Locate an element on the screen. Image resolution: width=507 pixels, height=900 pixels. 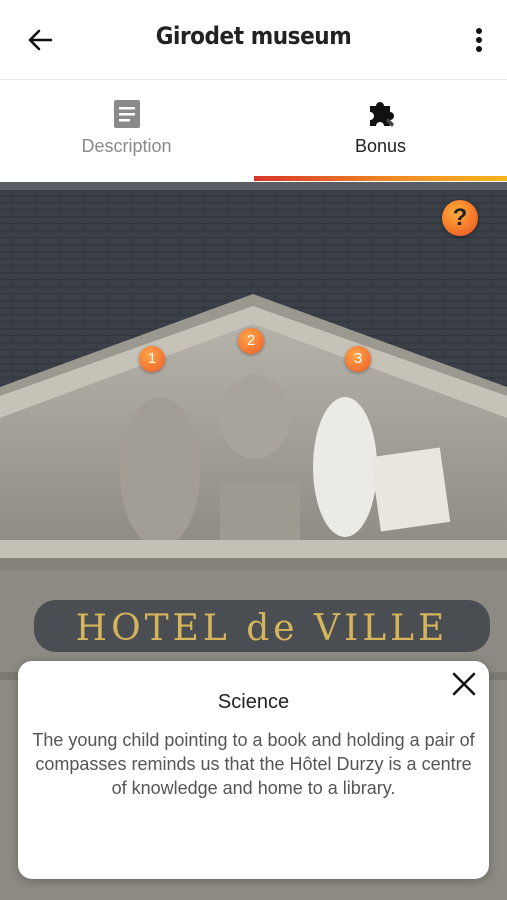
app-bar: Girodet museum is located at coordinates (253, 40).